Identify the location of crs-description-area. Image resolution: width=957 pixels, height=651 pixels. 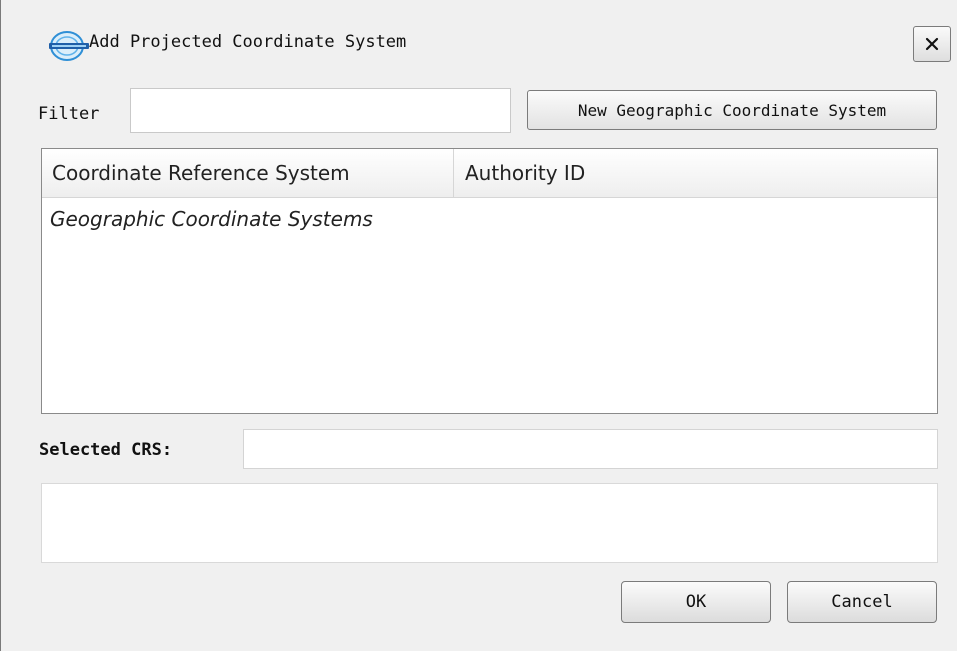
(489, 523).